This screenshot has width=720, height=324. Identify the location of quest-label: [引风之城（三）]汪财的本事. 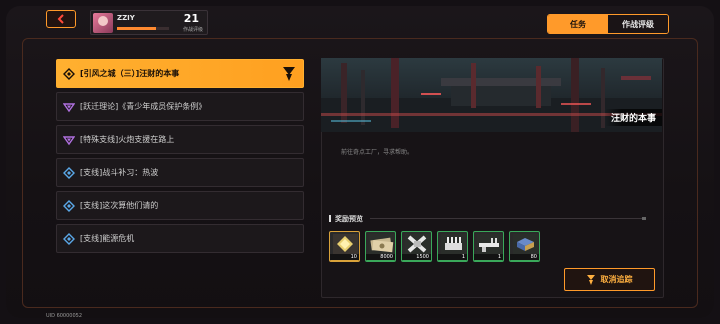
(130, 73).